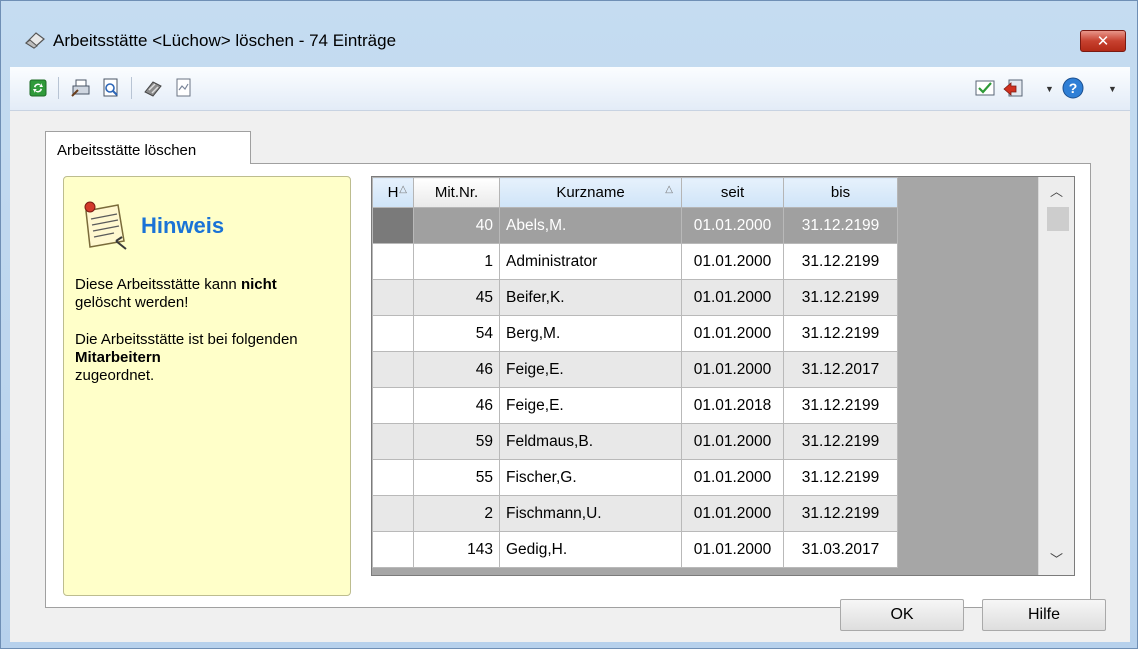 The height and width of the screenshot is (649, 1138). What do you see at coordinates (38, 88) in the screenshot?
I see `refresh-icon` at bounding box center [38, 88].